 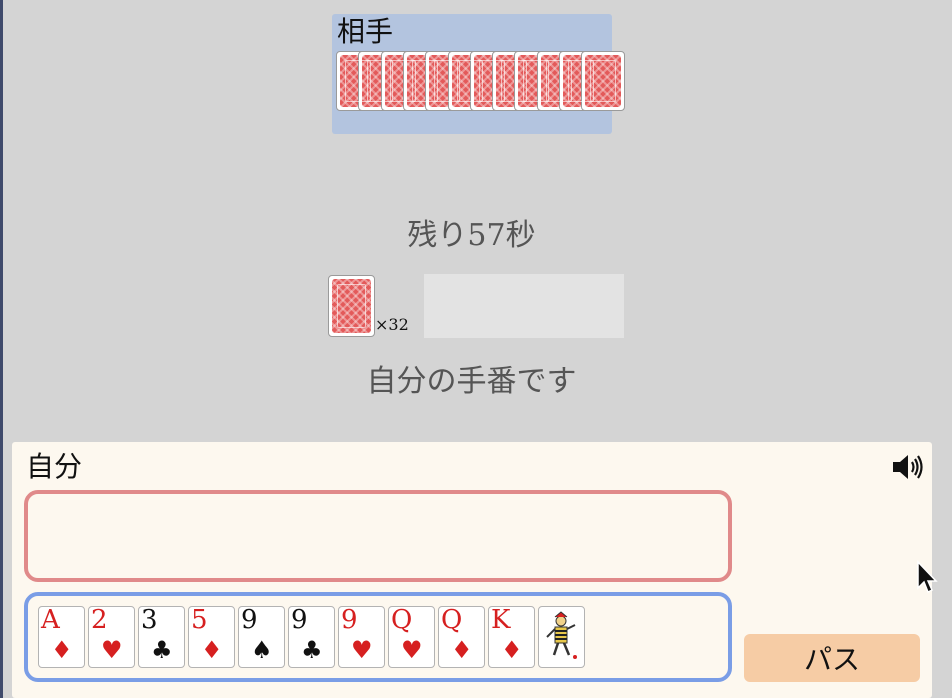 What do you see at coordinates (501, 620) in the screenshot?
I see `card-rank: K` at bounding box center [501, 620].